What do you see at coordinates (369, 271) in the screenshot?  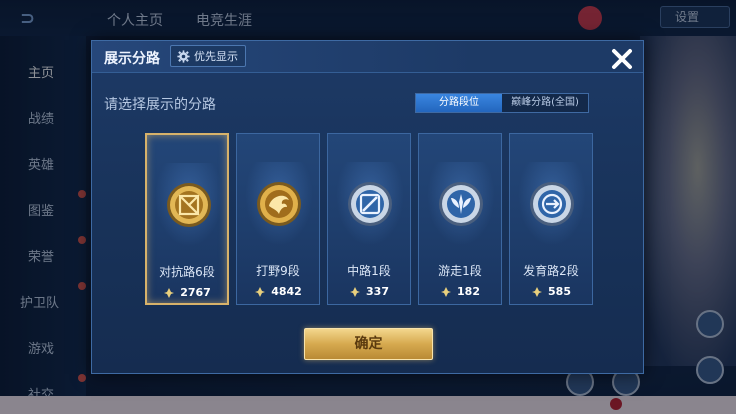 I see `lane-rank-label: 中路1段` at bounding box center [369, 271].